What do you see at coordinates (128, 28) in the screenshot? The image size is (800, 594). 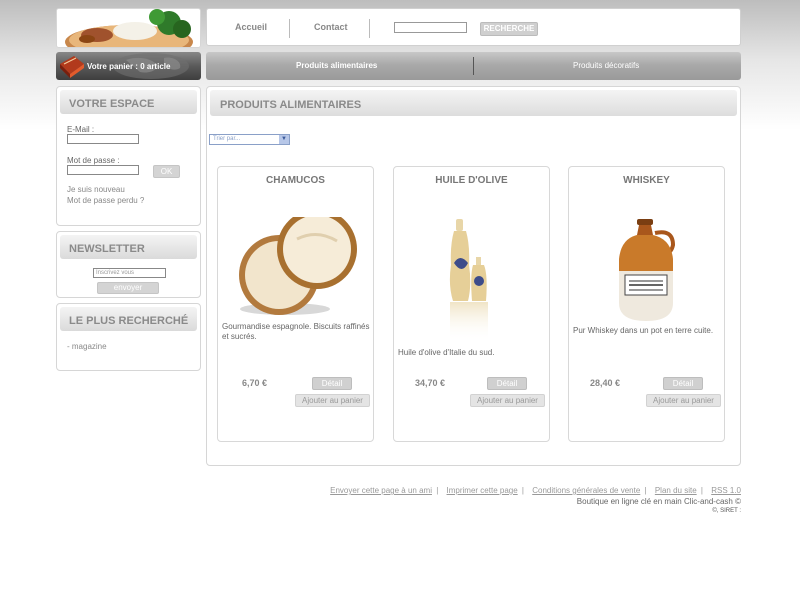 I see `logo-image` at bounding box center [128, 28].